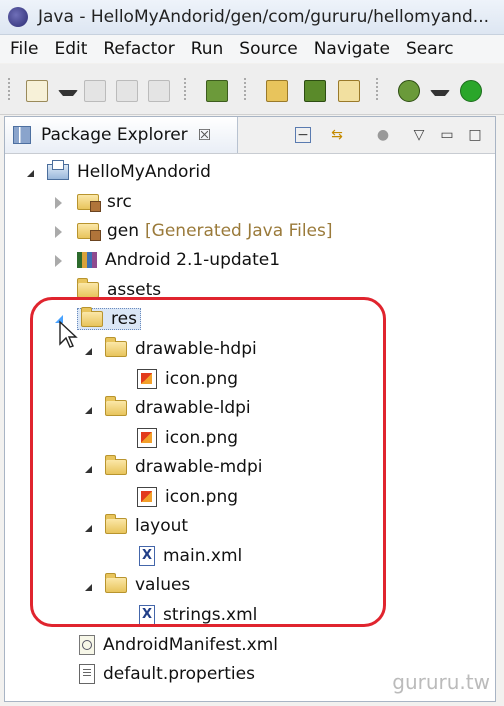 The width and height of the screenshot is (504, 706). Describe the element at coordinates (70, 49) in the screenshot. I see `menu-edit: Edit` at that location.